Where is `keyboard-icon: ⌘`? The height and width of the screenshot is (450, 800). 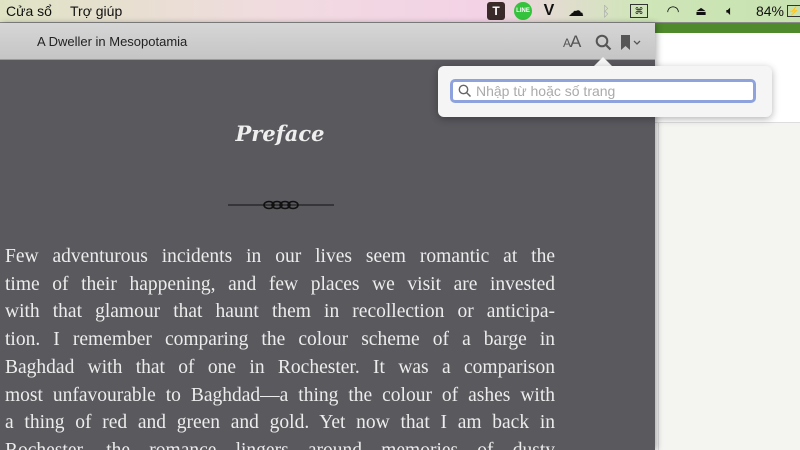
keyboard-icon: ⌘ is located at coordinates (639, 11).